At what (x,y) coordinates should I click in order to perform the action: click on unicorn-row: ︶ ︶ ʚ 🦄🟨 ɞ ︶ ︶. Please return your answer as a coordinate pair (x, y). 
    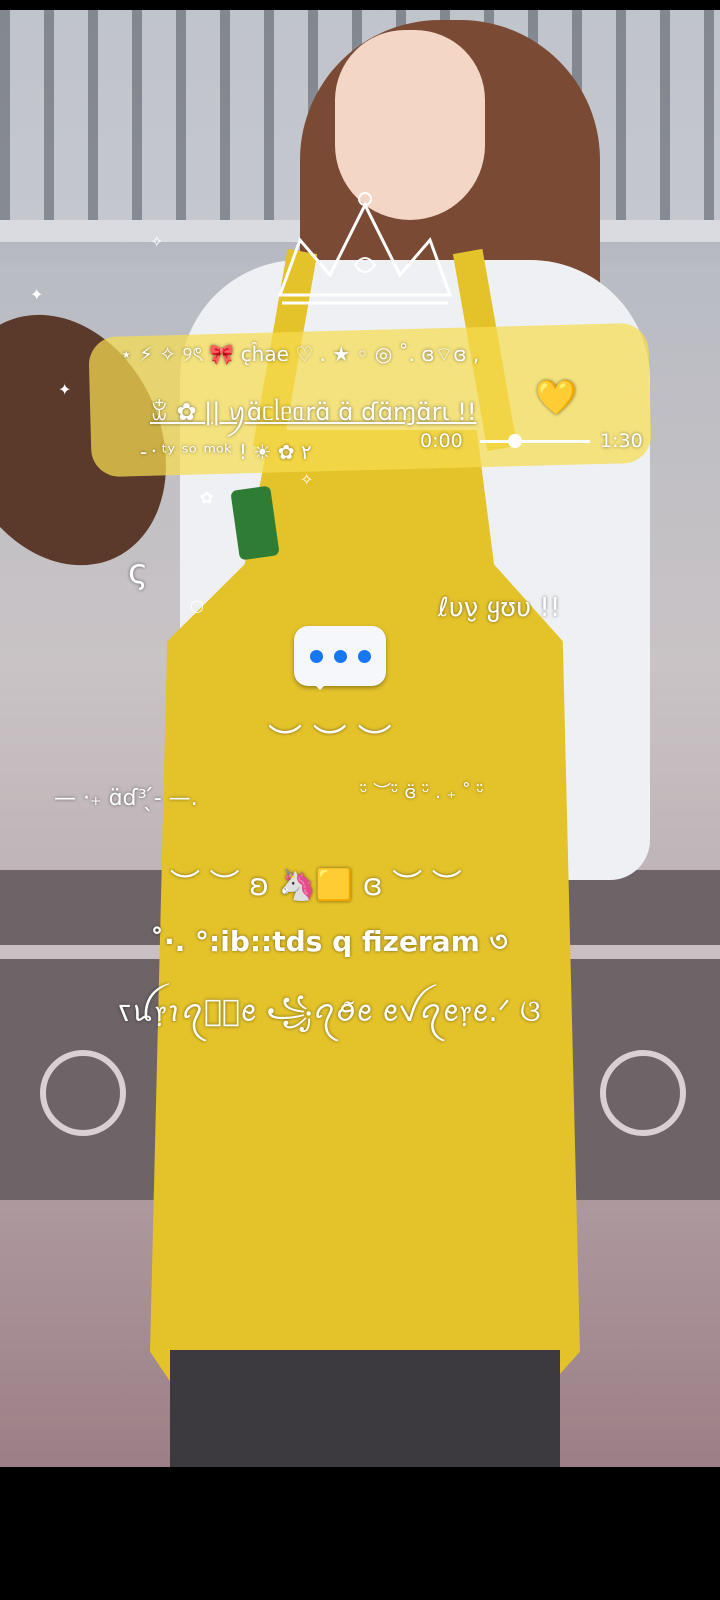
    Looking at the image, I should click on (316, 885).